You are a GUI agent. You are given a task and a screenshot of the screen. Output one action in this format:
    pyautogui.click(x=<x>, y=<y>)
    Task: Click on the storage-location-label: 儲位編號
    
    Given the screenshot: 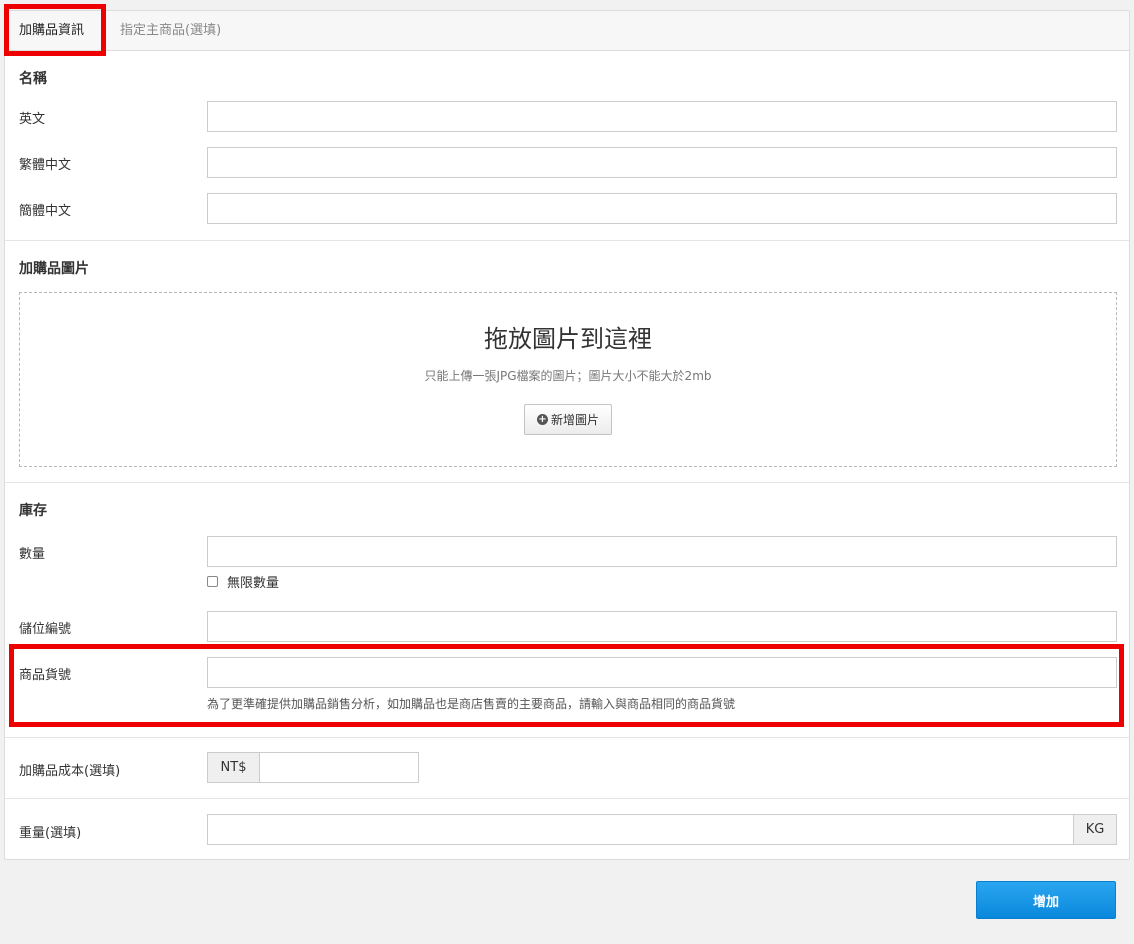 What is the action you would take?
    pyautogui.click(x=45, y=629)
    